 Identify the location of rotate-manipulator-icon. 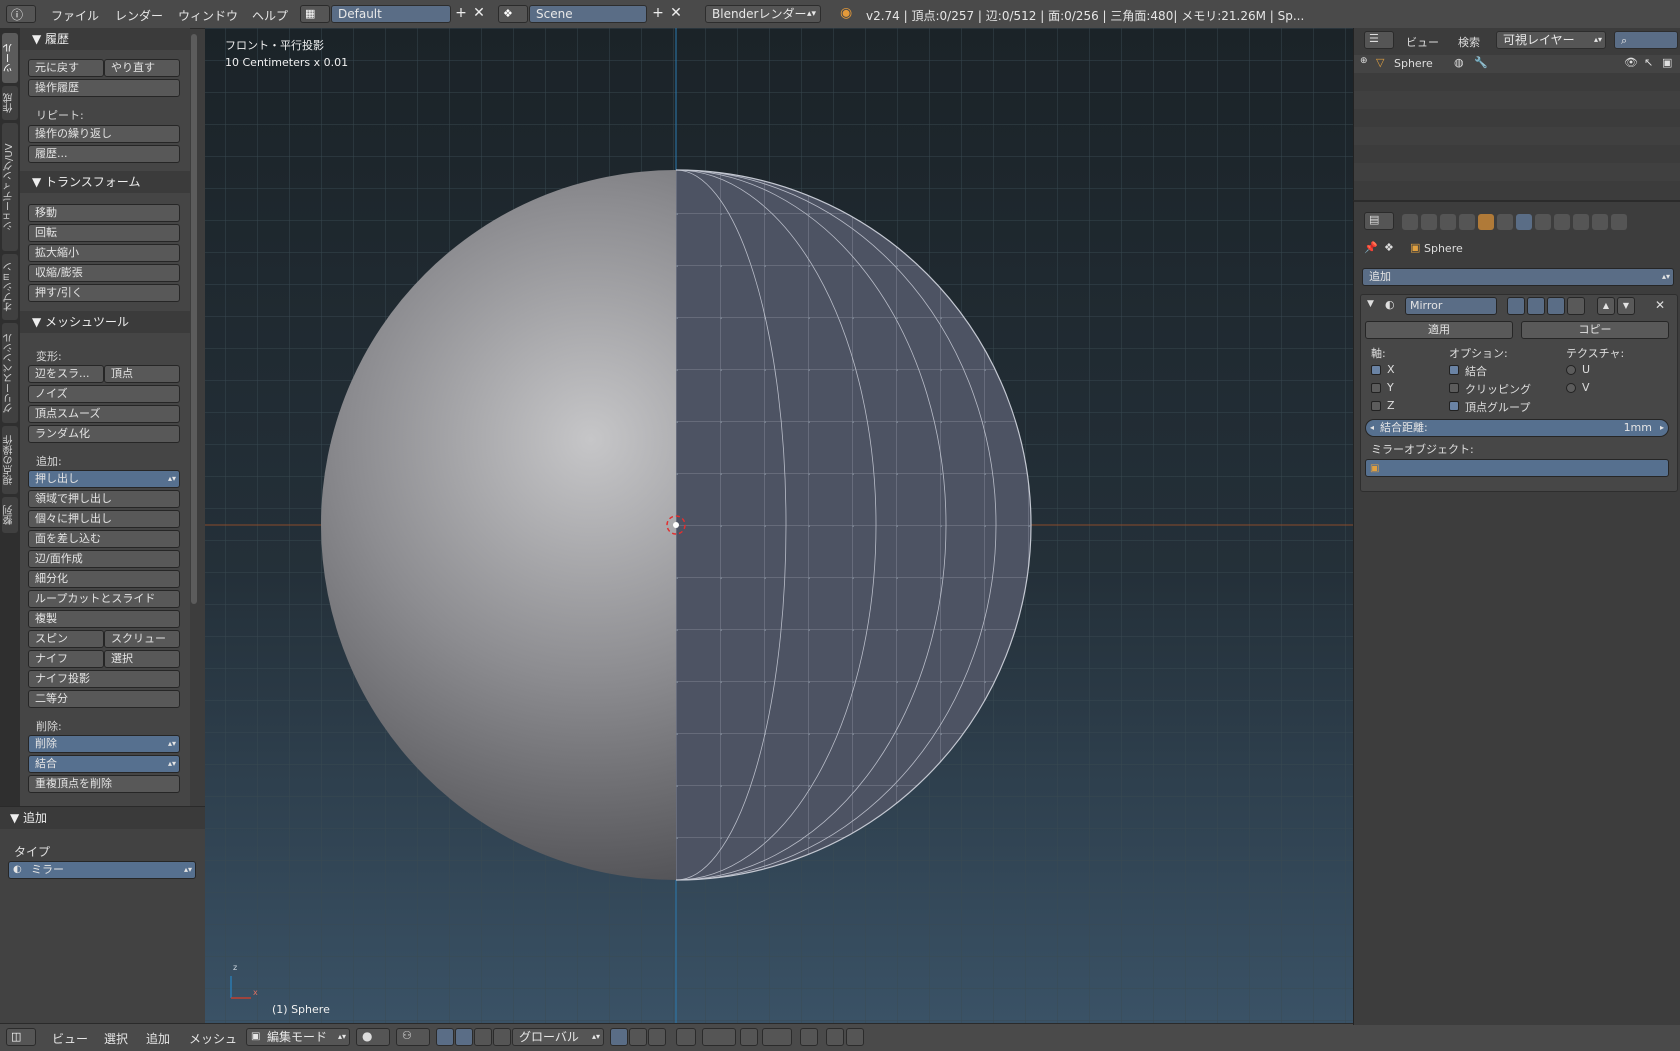
(483, 1037).